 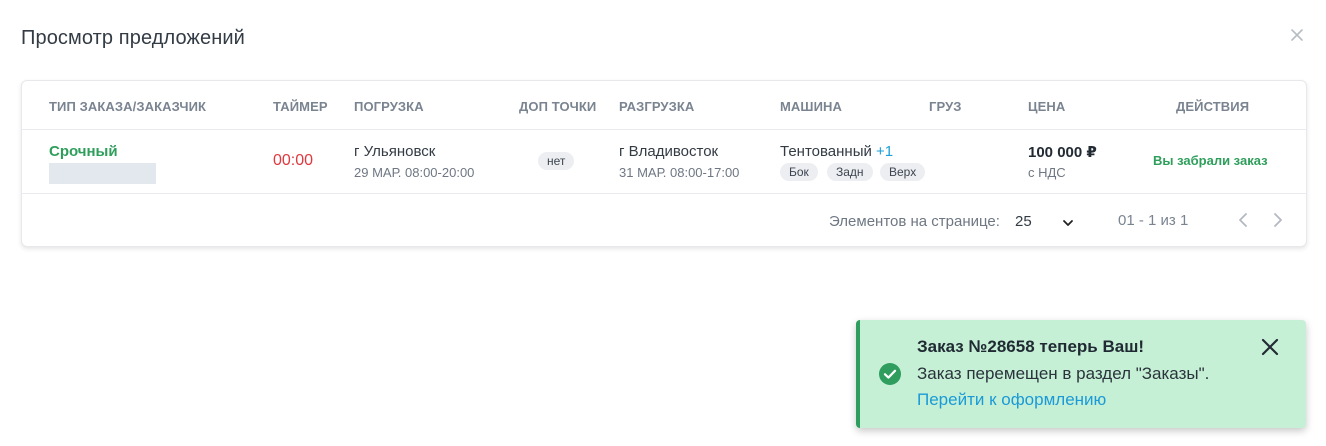 I want to click on timer-value: 00:00, so click(x=293, y=160).